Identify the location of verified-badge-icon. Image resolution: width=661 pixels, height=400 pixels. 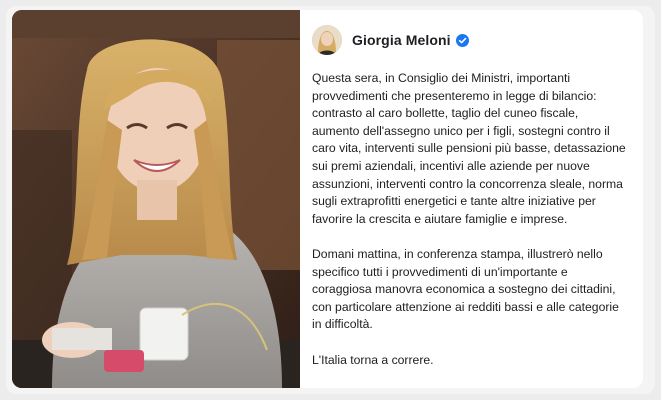
(462, 40).